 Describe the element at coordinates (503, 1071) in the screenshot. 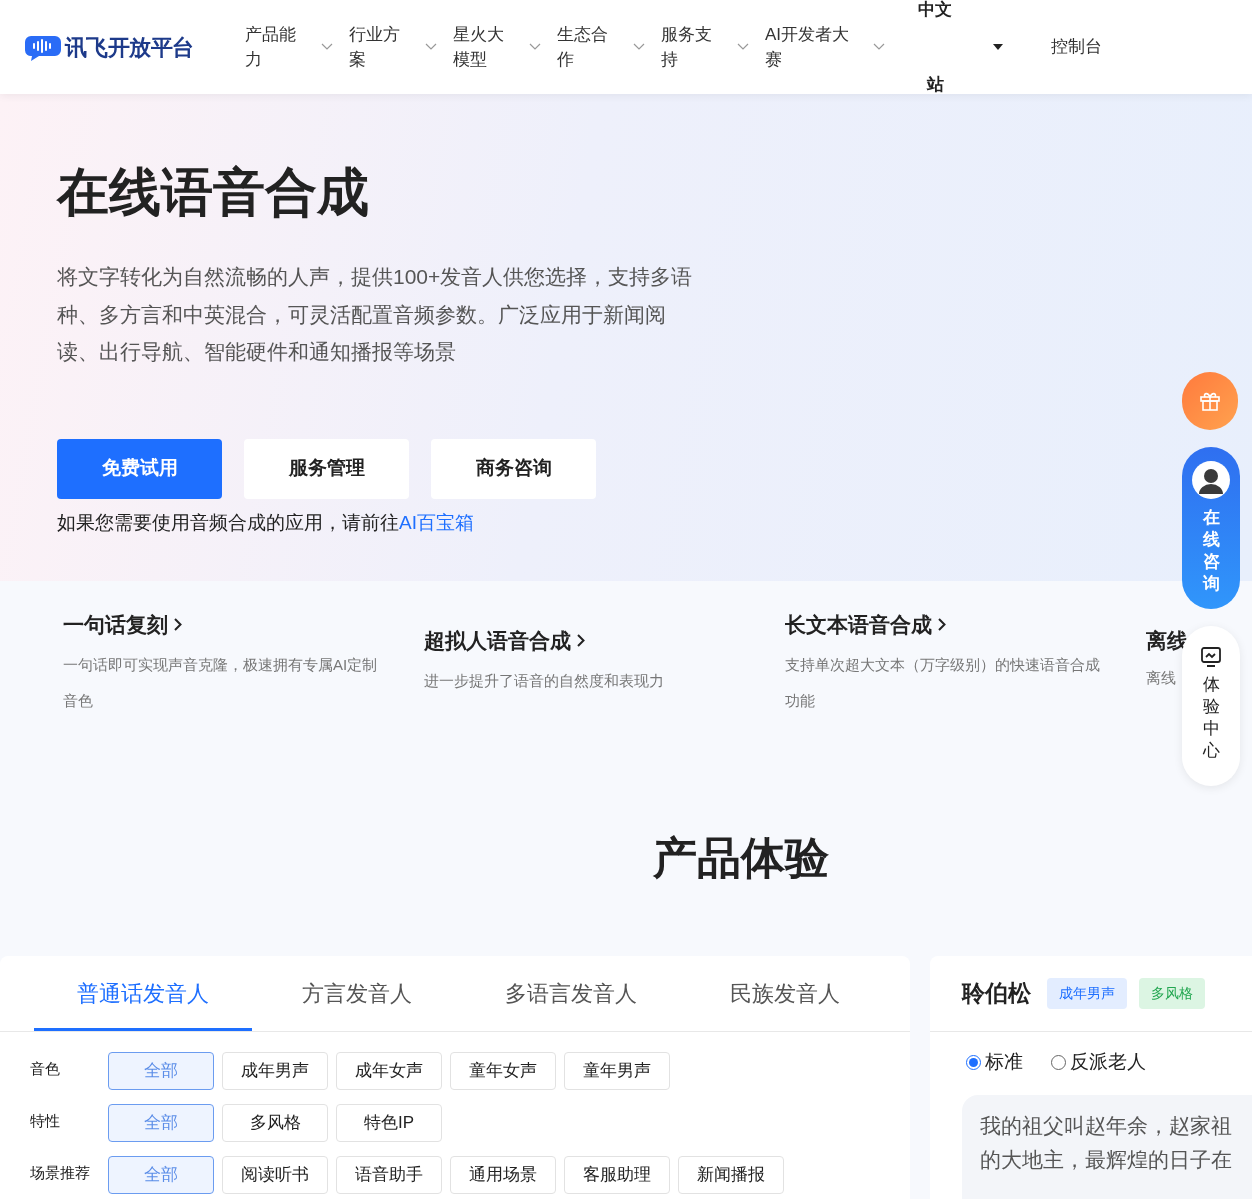

I see `filter-chip: 童年女声` at that location.